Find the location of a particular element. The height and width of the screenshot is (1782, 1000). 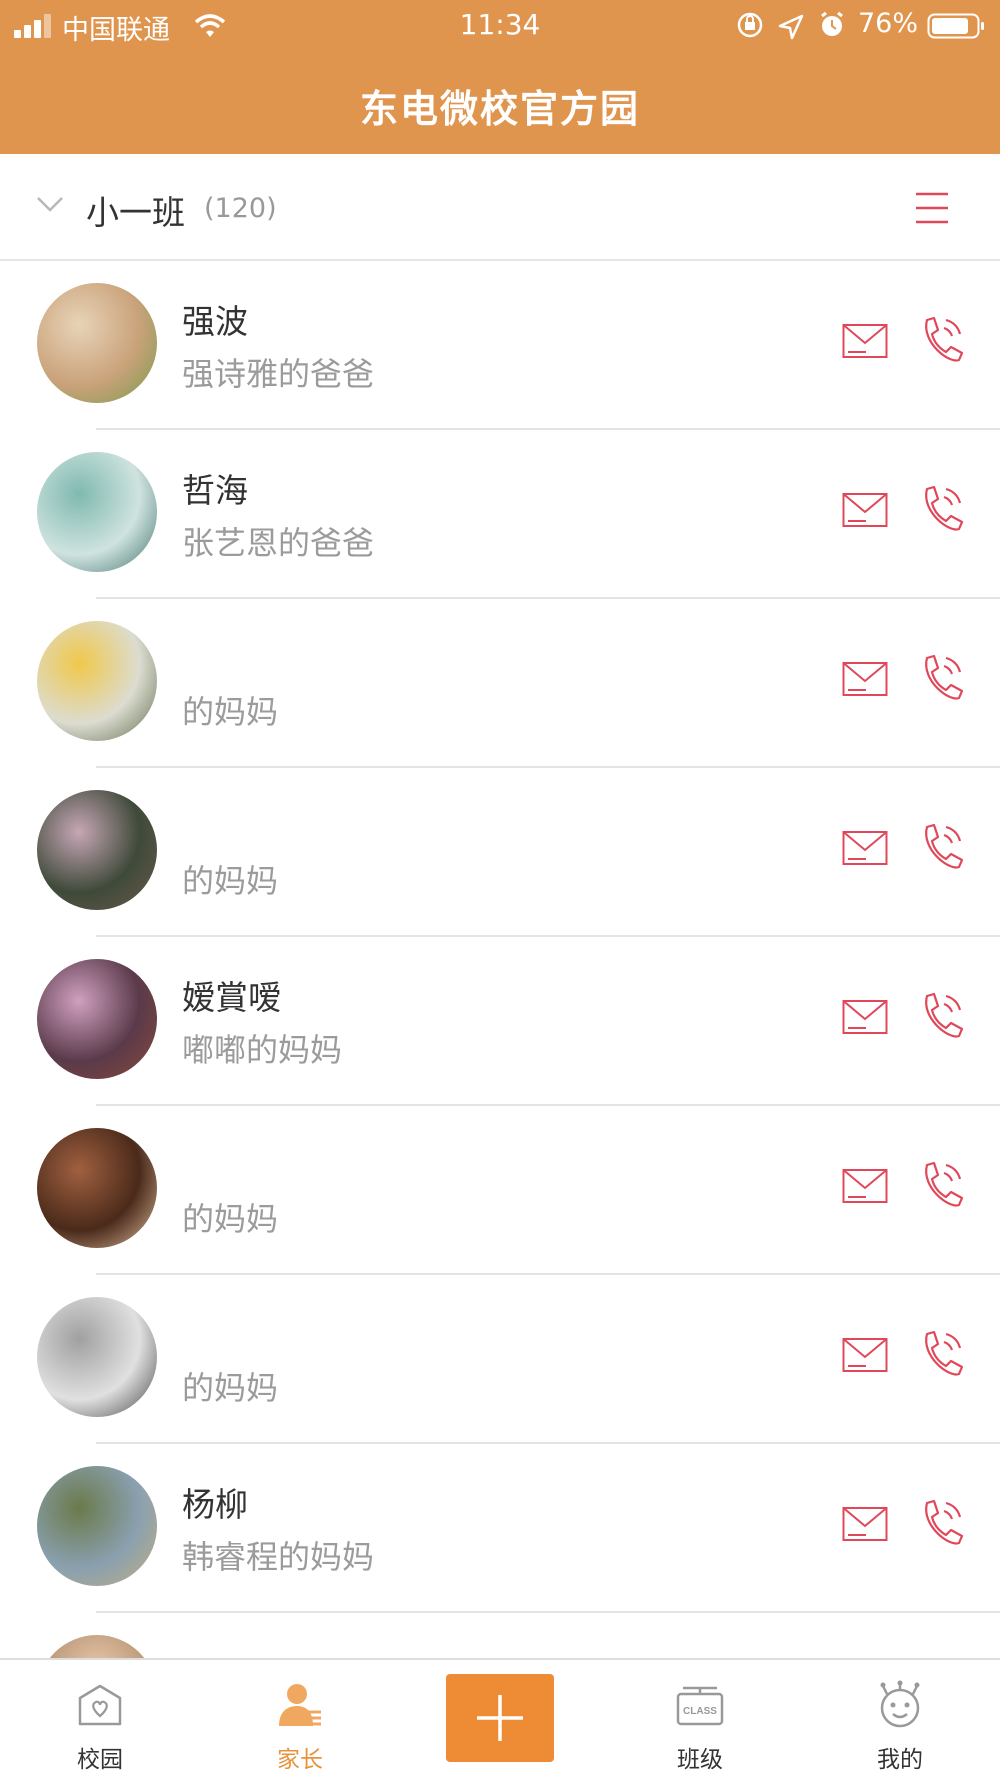

alarm-icon is located at coordinates (832, 23).